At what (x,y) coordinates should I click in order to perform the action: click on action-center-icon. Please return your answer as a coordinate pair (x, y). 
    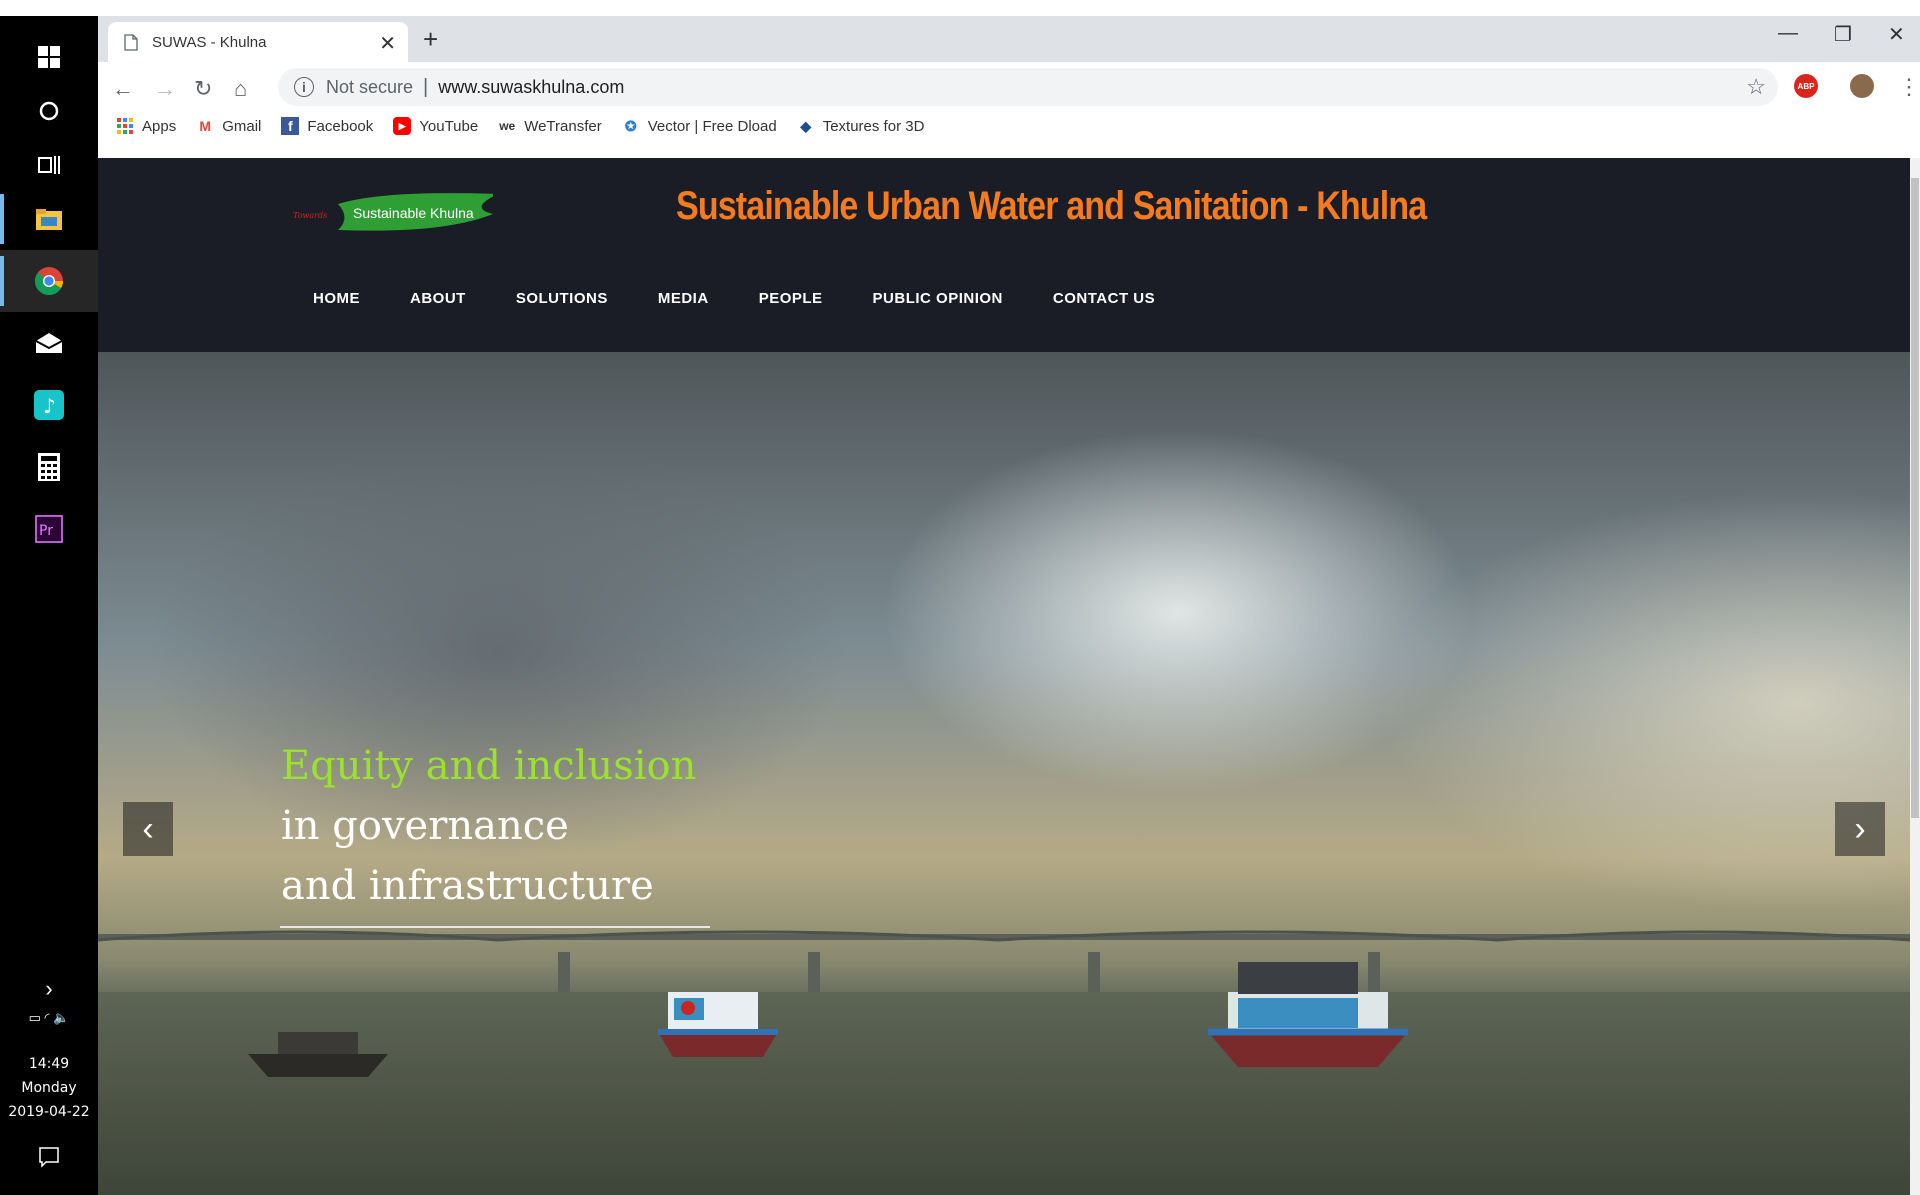
    Looking at the image, I should click on (49, 1159).